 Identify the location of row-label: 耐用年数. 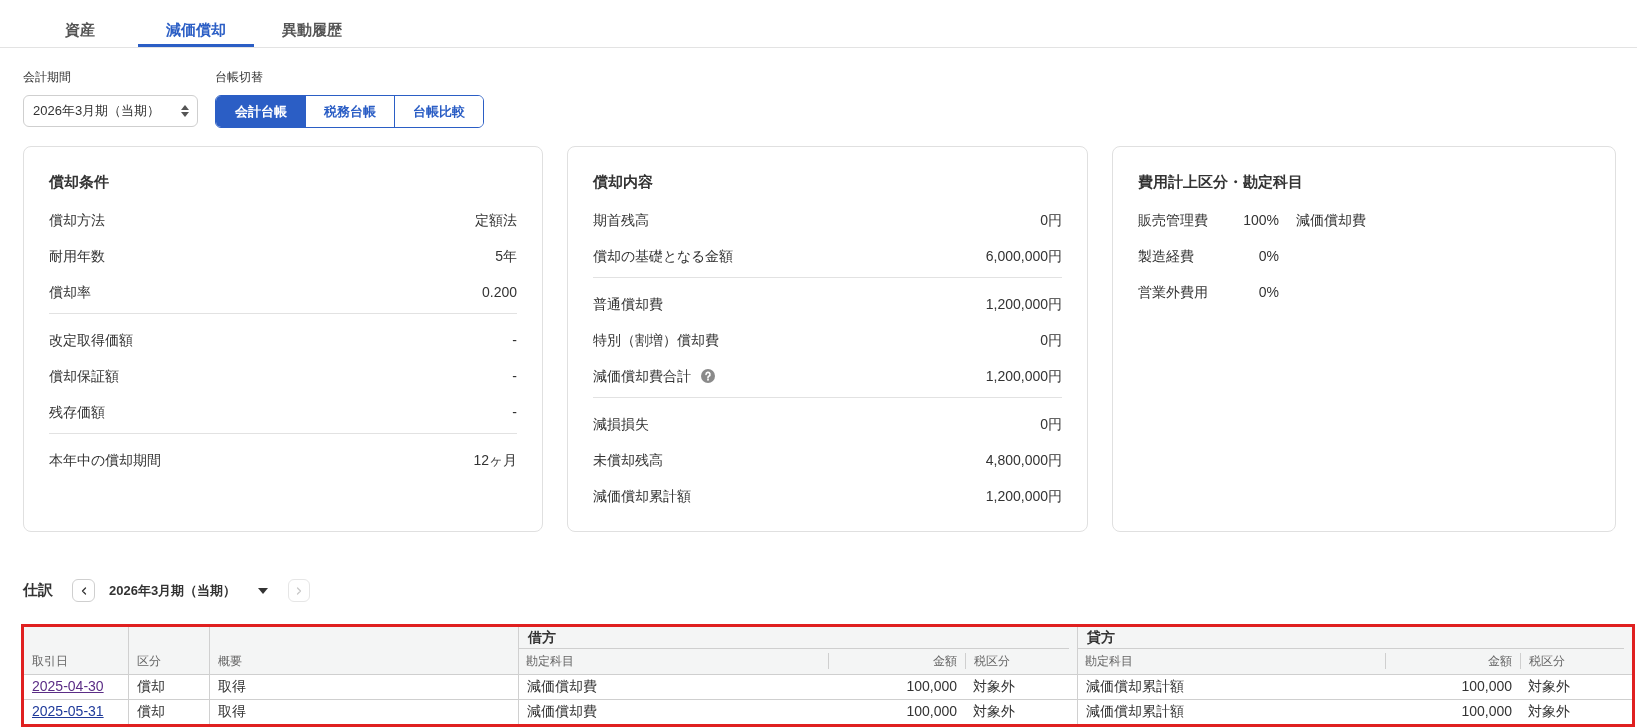
(77, 256).